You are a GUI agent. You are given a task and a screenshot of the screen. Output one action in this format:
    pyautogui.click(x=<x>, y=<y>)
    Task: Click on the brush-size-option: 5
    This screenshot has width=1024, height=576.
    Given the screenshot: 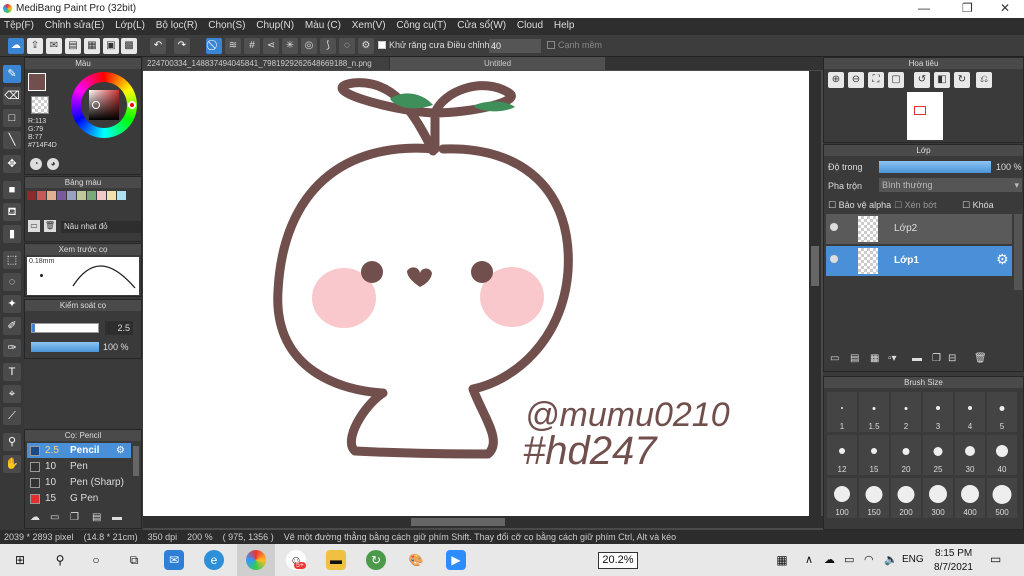 What is the action you would take?
    pyautogui.click(x=1002, y=412)
    